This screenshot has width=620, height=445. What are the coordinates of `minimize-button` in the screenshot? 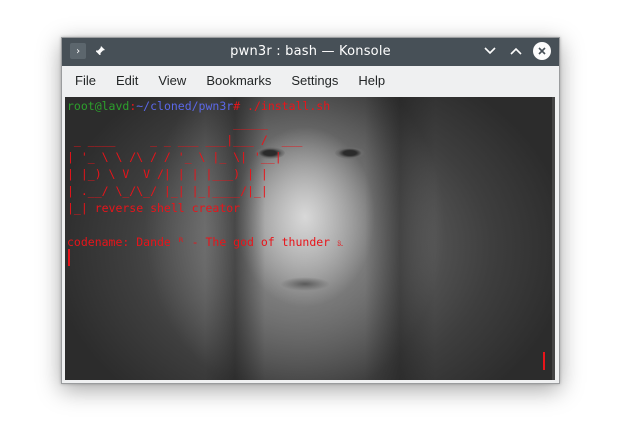 It's located at (490, 51).